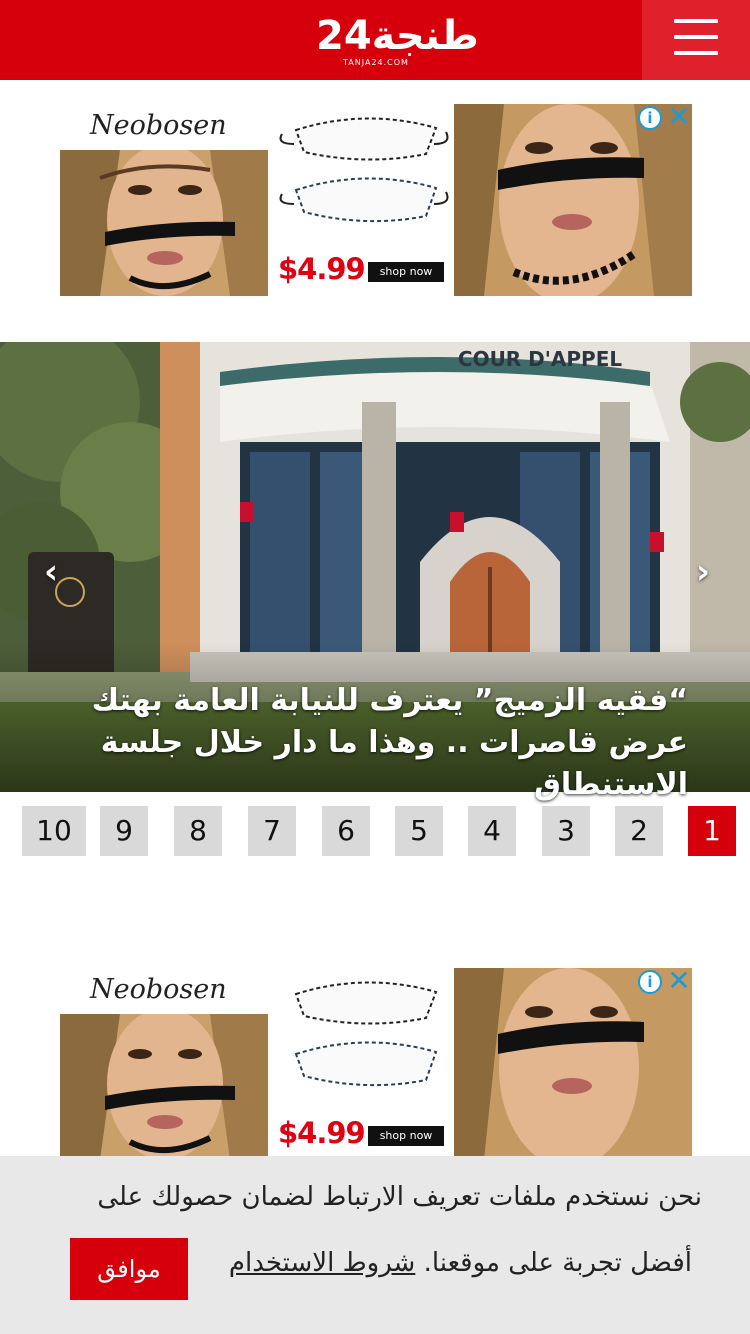  What do you see at coordinates (322, 1263) in the screenshot?
I see `terms-of-use-link: شروط الاستخدام` at bounding box center [322, 1263].